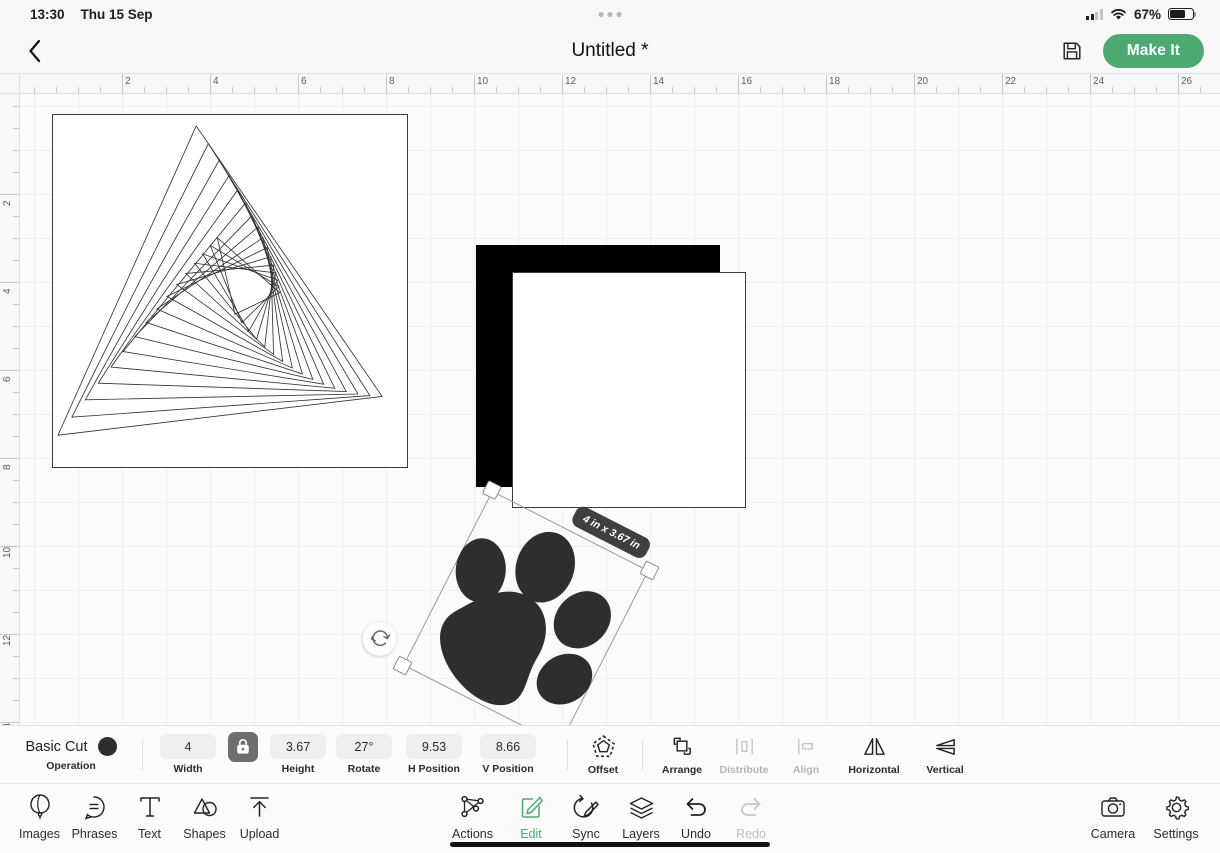  What do you see at coordinates (149, 834) in the screenshot?
I see `nav-text-label: Text` at bounding box center [149, 834].